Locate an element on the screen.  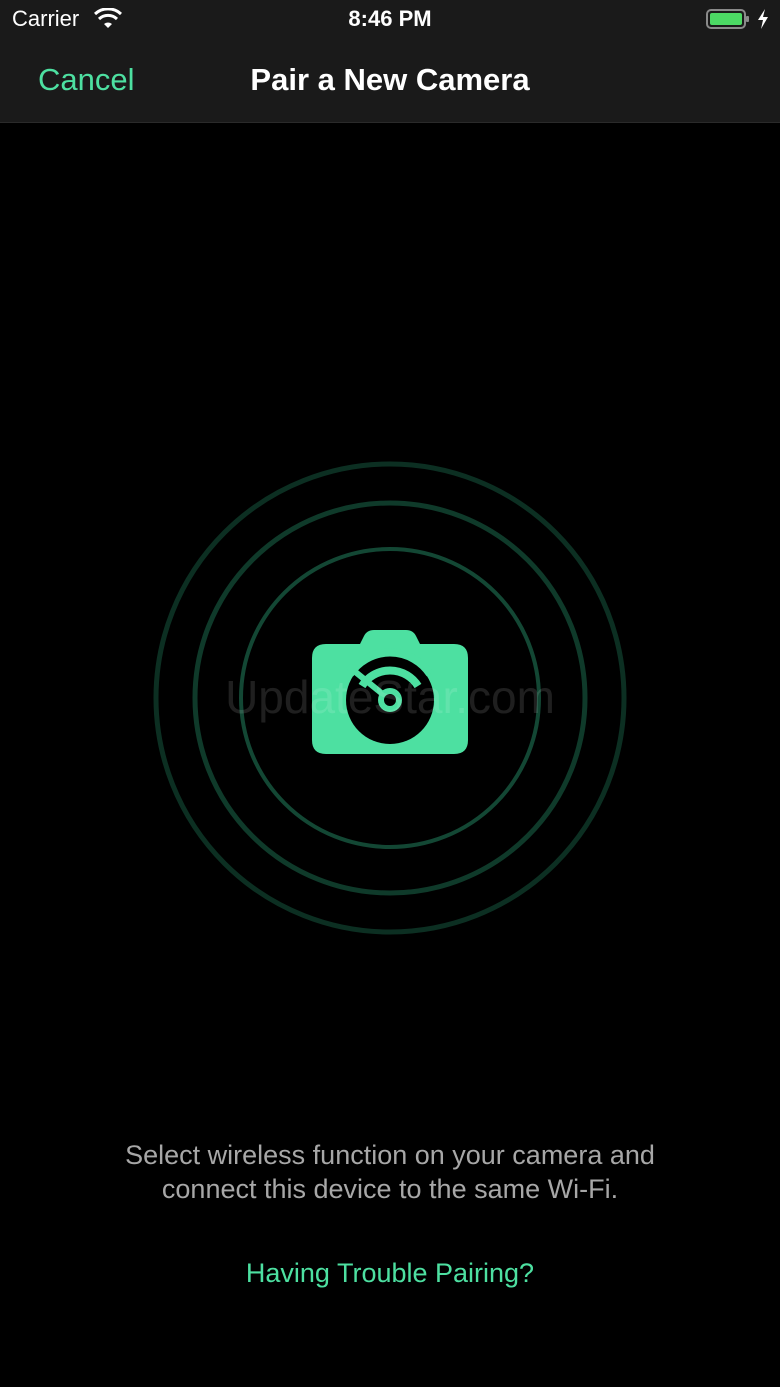
battery-icon is located at coordinates (727, 19).